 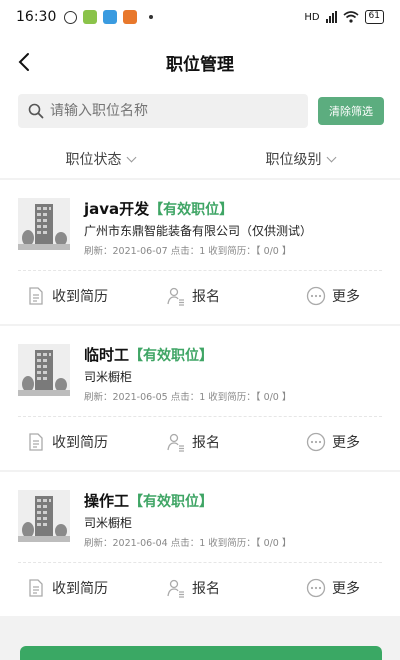 I want to click on wifi-icon, so click(x=351, y=17).